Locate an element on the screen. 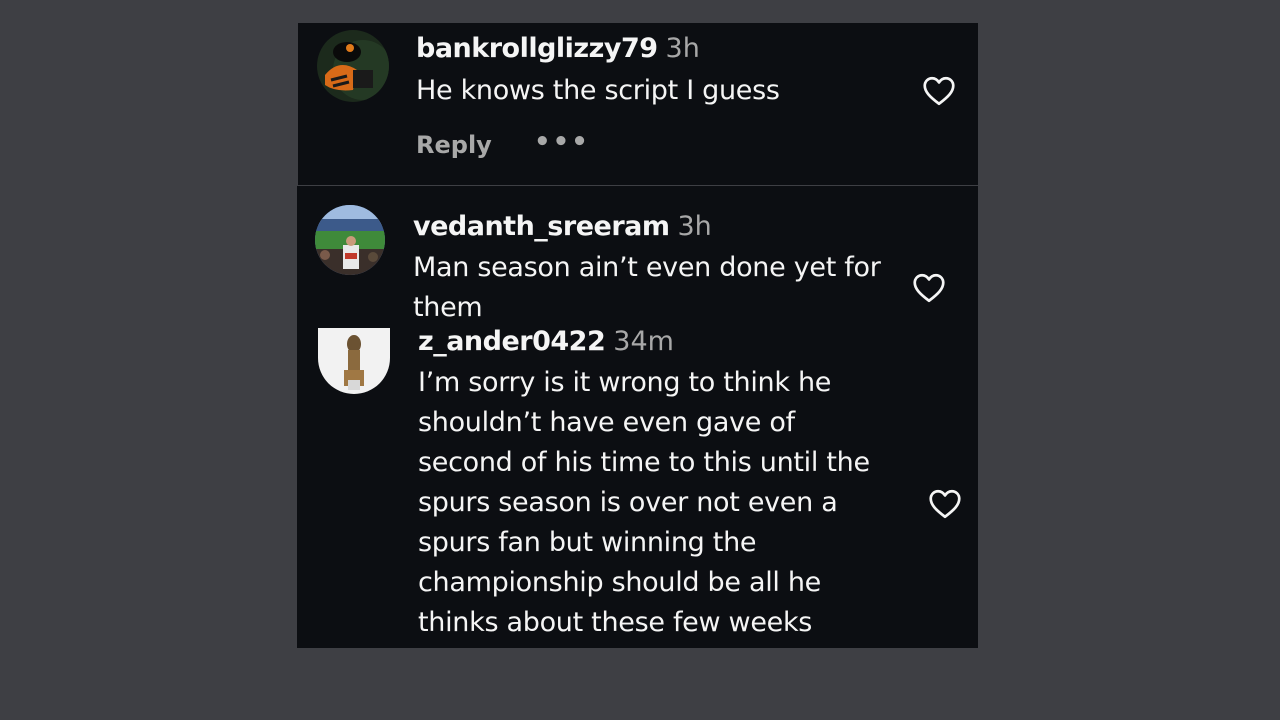  username-text: vedanth_sreeram is located at coordinates (541, 226).